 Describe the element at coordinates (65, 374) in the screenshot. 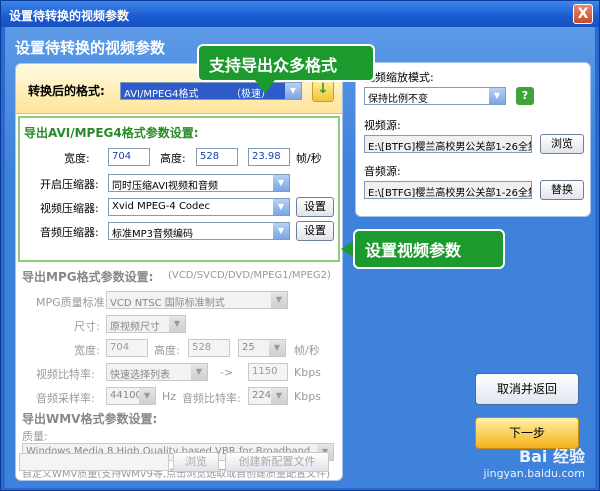

I see `mpg-vbitrate-label: 视频比特率:` at that location.